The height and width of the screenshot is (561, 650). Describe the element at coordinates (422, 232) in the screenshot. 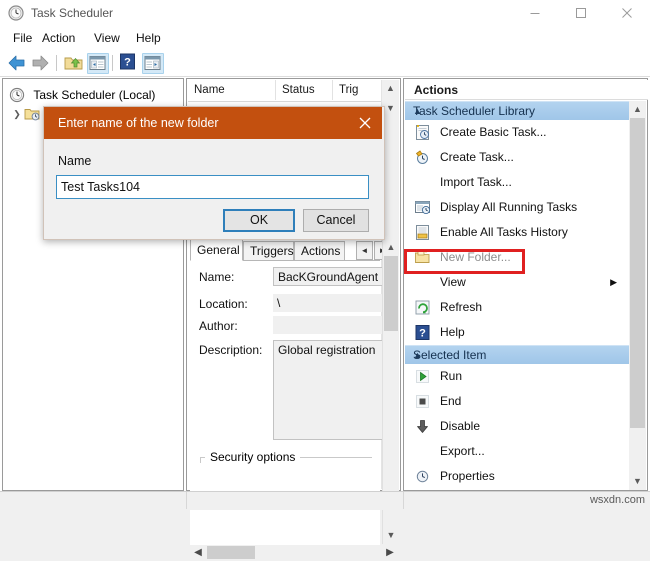

I see `enable-history-icon` at that location.